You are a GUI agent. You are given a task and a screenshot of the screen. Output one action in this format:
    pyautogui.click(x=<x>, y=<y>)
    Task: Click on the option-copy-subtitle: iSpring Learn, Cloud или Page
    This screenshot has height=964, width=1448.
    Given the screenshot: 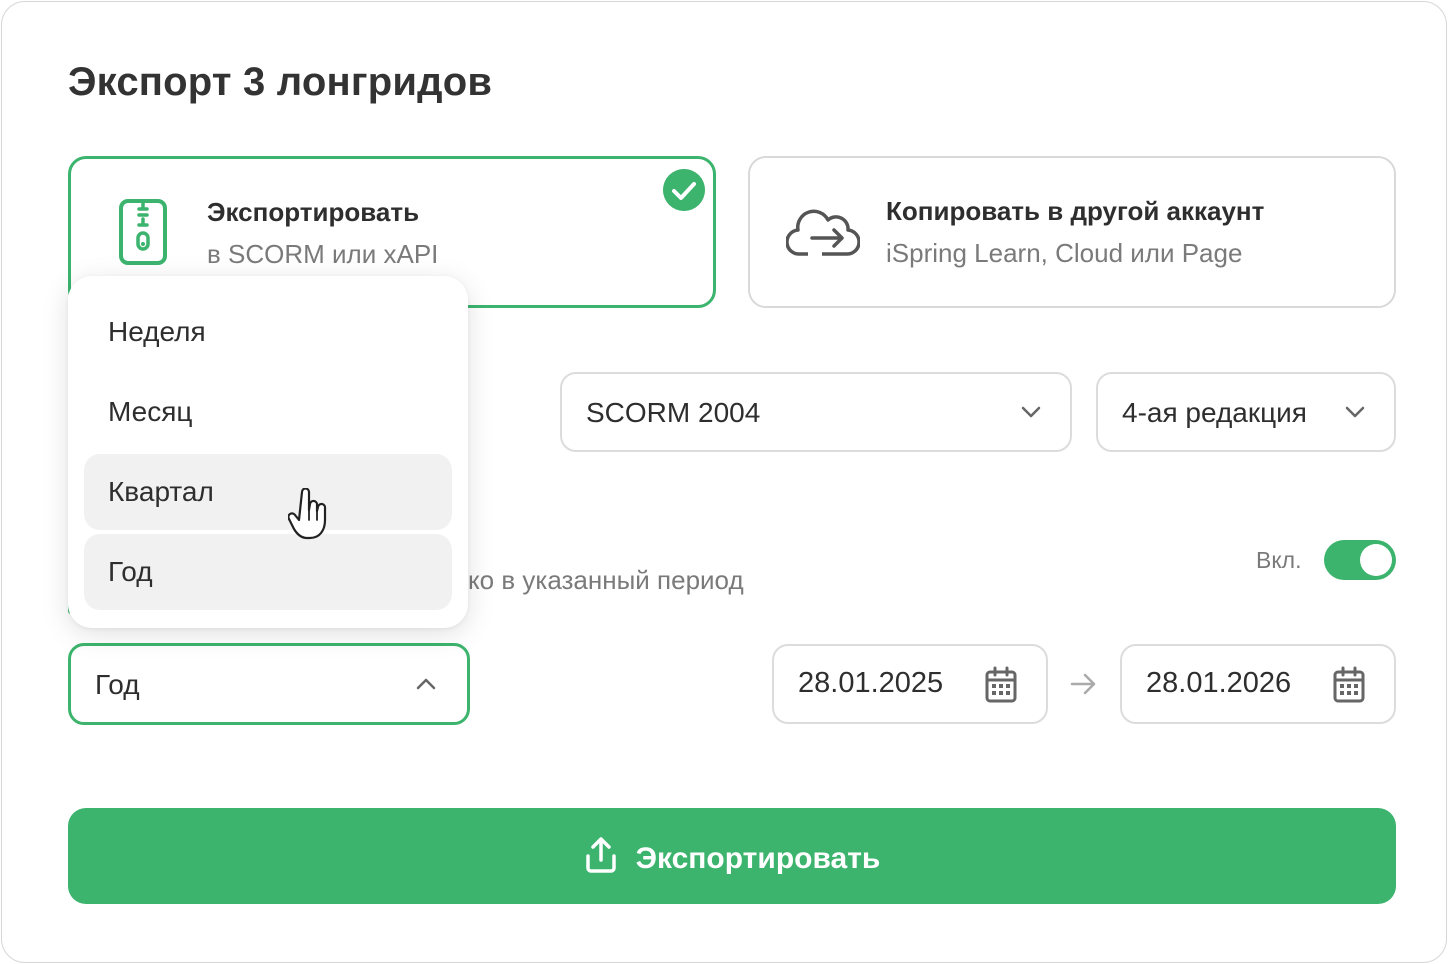 What is the action you would take?
    pyautogui.click(x=1064, y=253)
    